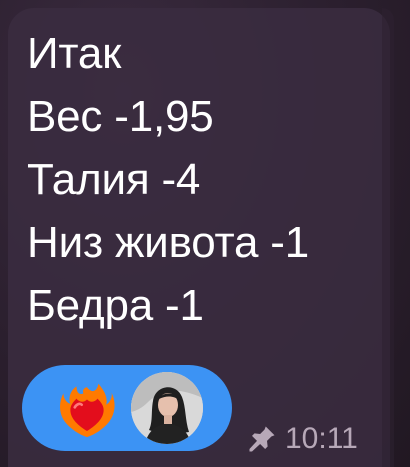  What do you see at coordinates (262, 439) in the screenshot?
I see `pin-icon` at bounding box center [262, 439].